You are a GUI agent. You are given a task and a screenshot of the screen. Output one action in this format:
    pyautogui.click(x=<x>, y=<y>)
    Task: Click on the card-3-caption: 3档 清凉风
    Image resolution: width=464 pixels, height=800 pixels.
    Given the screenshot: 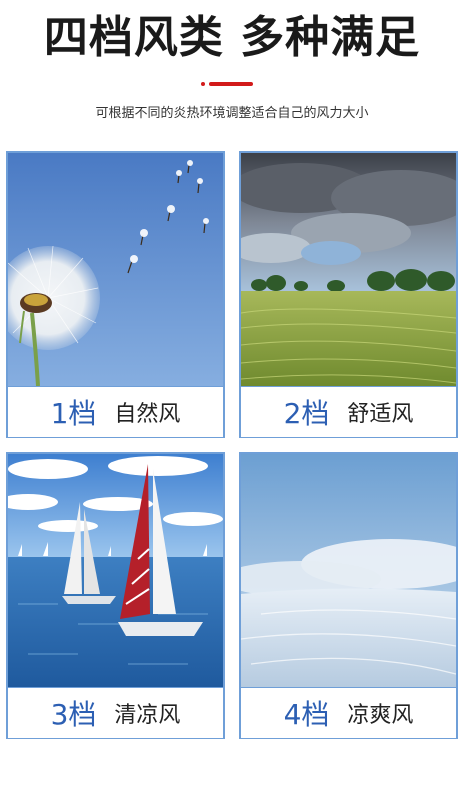 What is the action you would take?
    pyautogui.click(x=115, y=712)
    